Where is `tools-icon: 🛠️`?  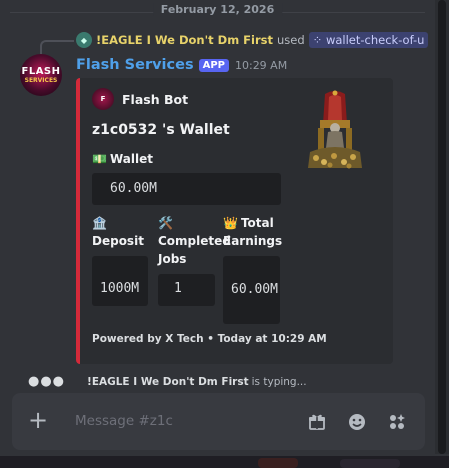 tools-icon: 🛠️ is located at coordinates (165, 223).